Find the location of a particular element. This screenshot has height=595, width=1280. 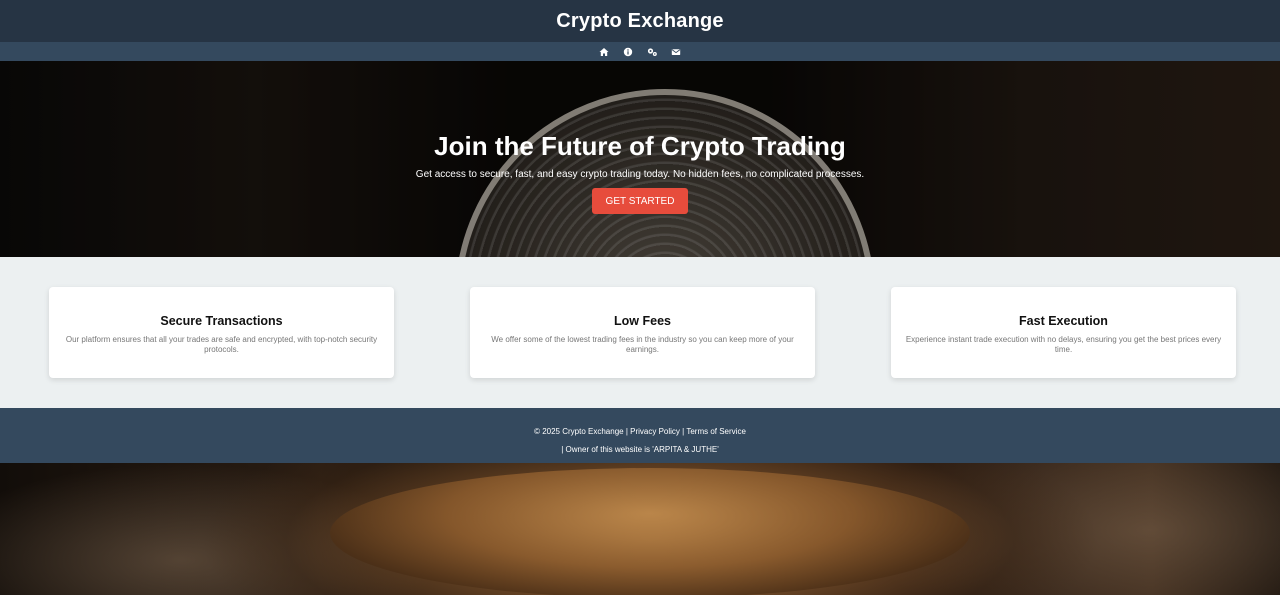

background-coin-image is located at coordinates (650, 531).